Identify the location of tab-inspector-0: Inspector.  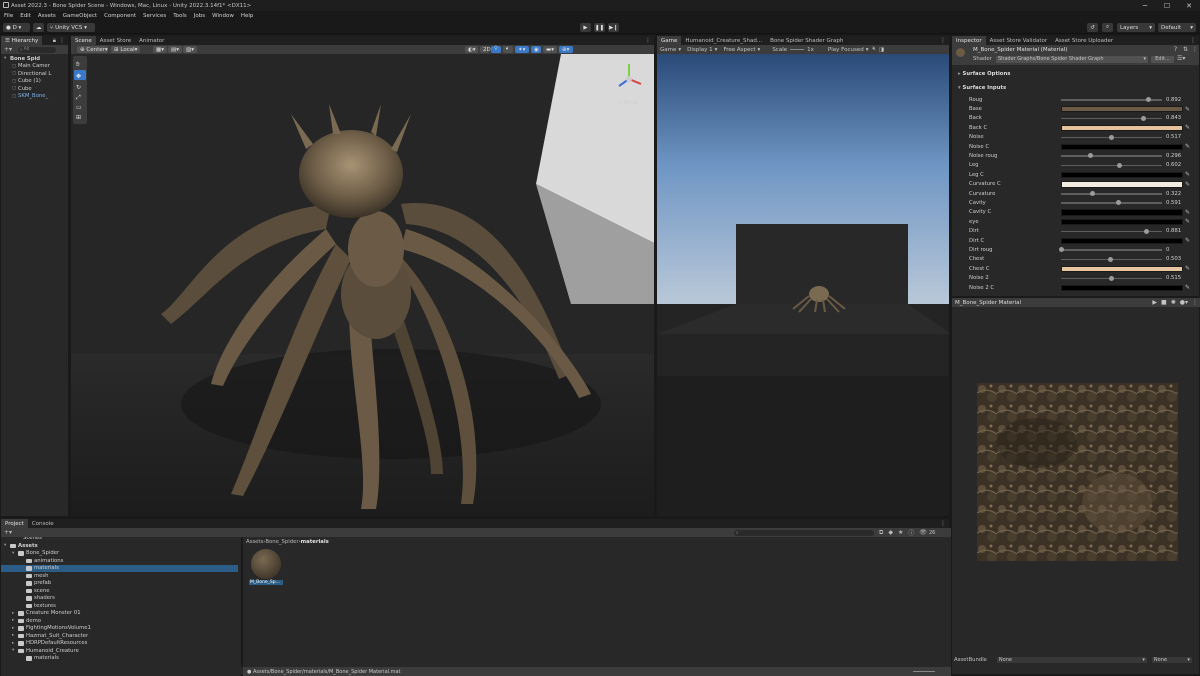
(969, 40).